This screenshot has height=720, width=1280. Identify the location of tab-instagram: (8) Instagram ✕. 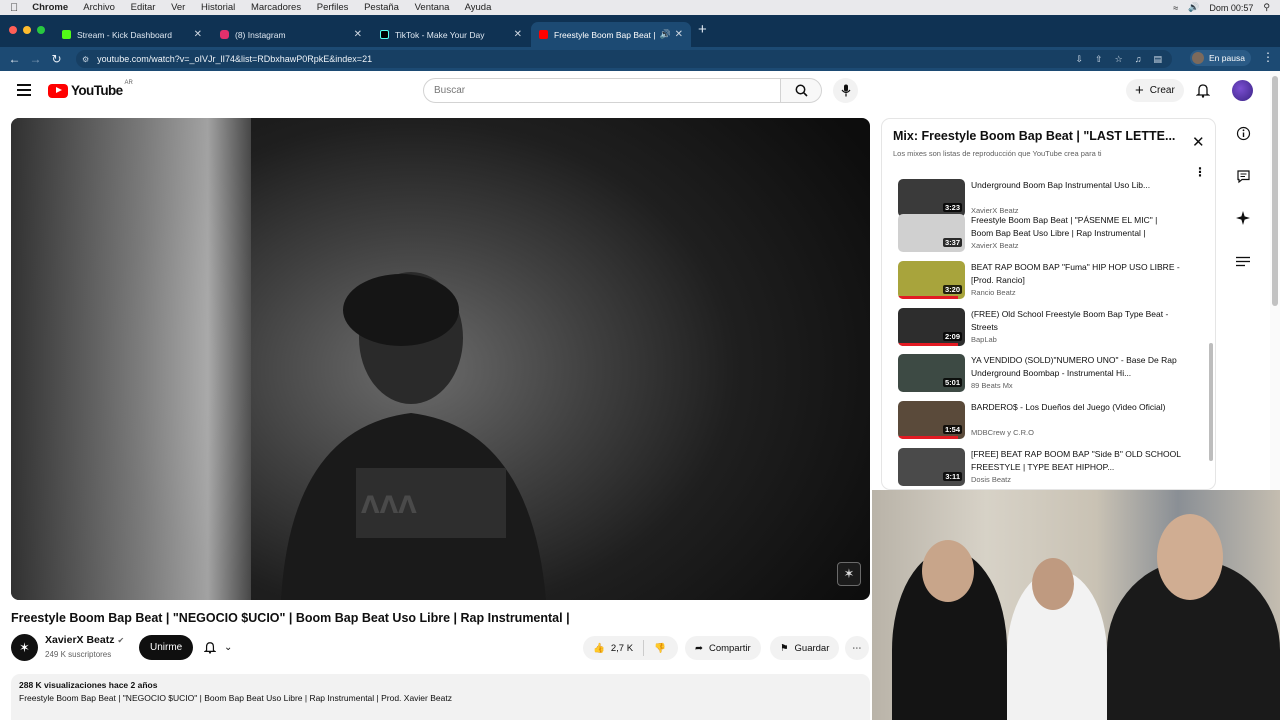
(291, 34).